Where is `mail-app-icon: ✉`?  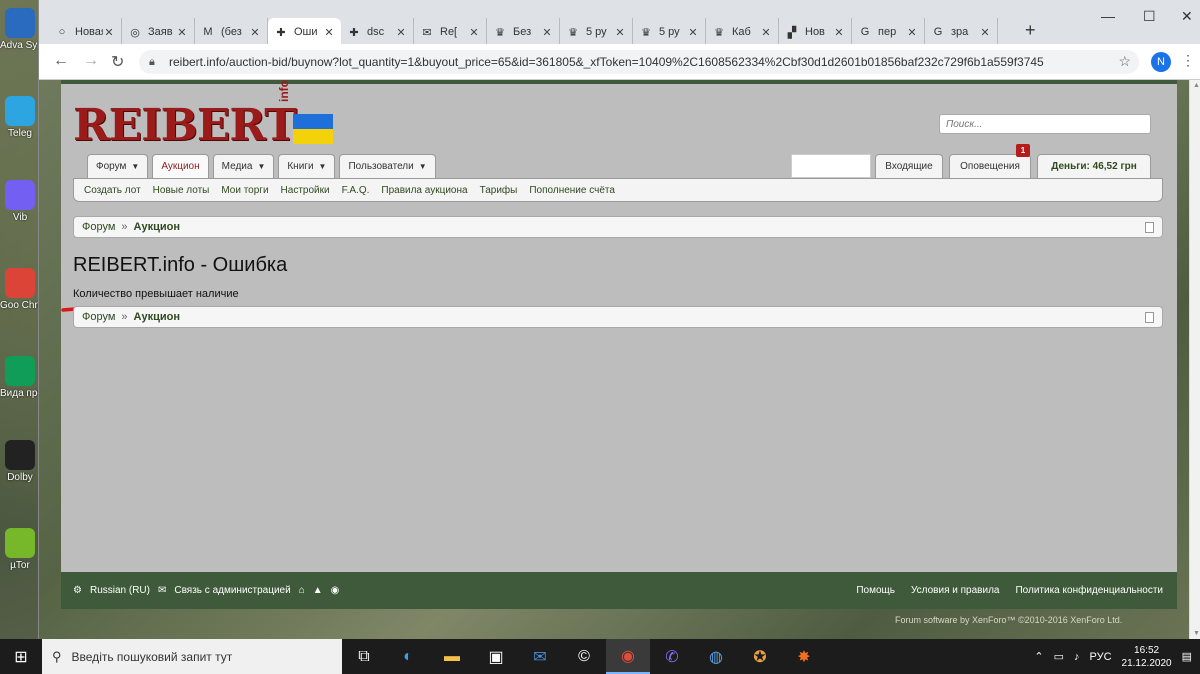
mail-app-icon: ✉ is located at coordinates (540, 656).